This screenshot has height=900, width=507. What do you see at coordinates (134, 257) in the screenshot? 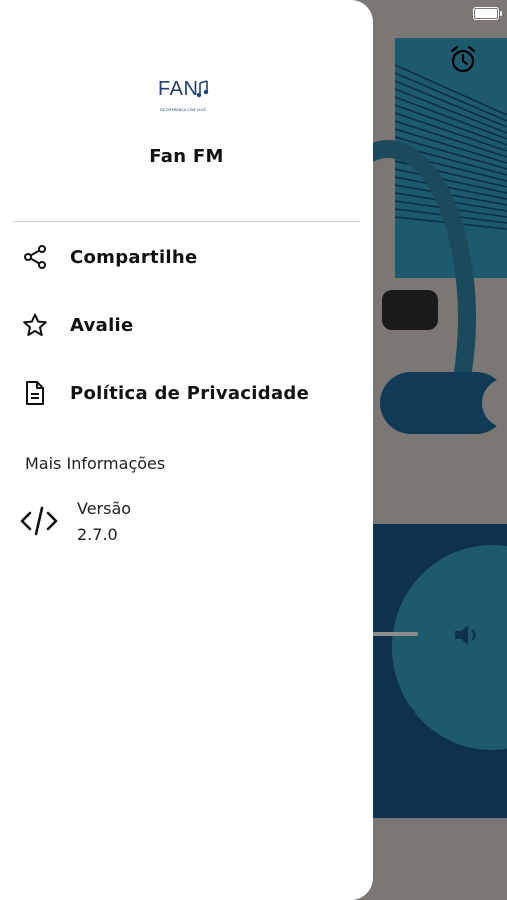
I see `menu-item-label: Compartilhe` at bounding box center [134, 257].